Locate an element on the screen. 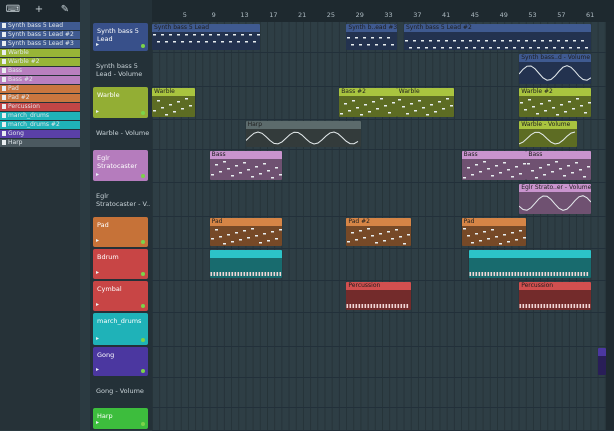 The width and height of the screenshot is (614, 431). automation-track-label: Eglr Stratocaster - V.. is located at coordinates (123, 200).